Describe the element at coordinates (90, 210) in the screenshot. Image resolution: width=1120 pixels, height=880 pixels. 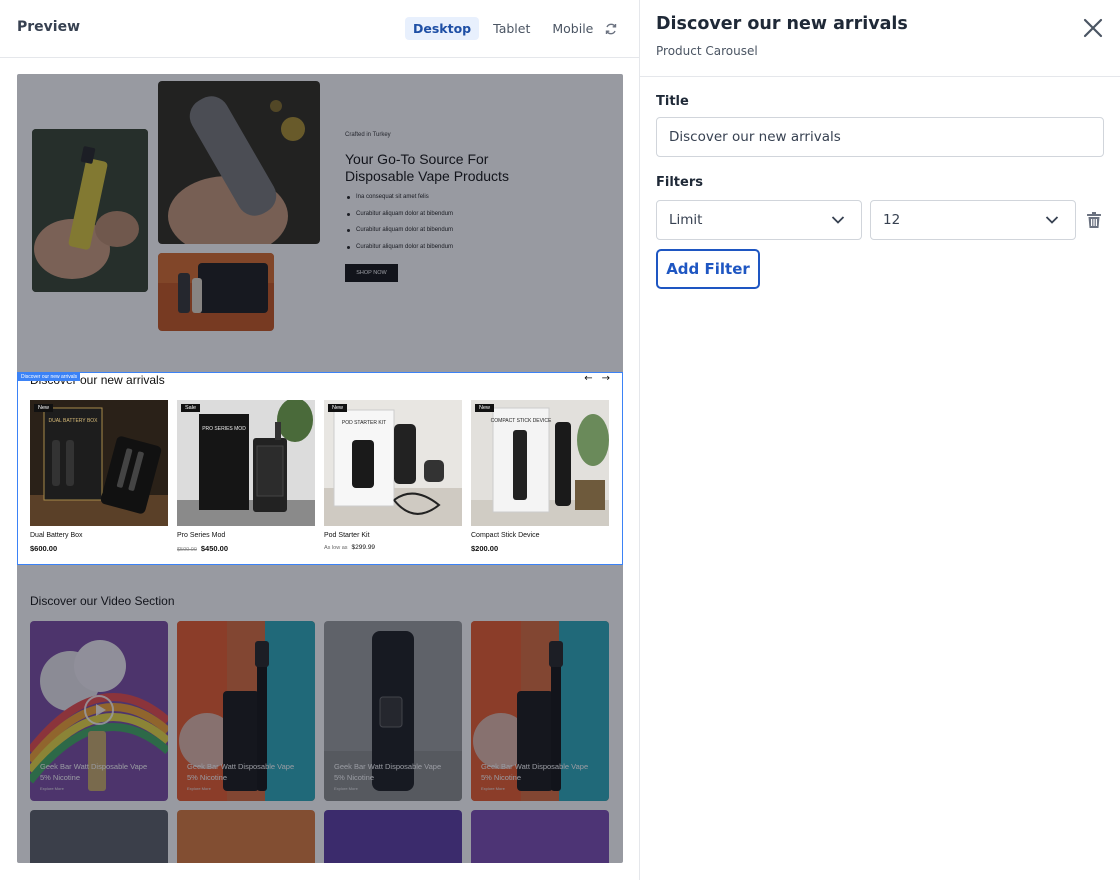
I see `hero-image-yellow-device` at that location.